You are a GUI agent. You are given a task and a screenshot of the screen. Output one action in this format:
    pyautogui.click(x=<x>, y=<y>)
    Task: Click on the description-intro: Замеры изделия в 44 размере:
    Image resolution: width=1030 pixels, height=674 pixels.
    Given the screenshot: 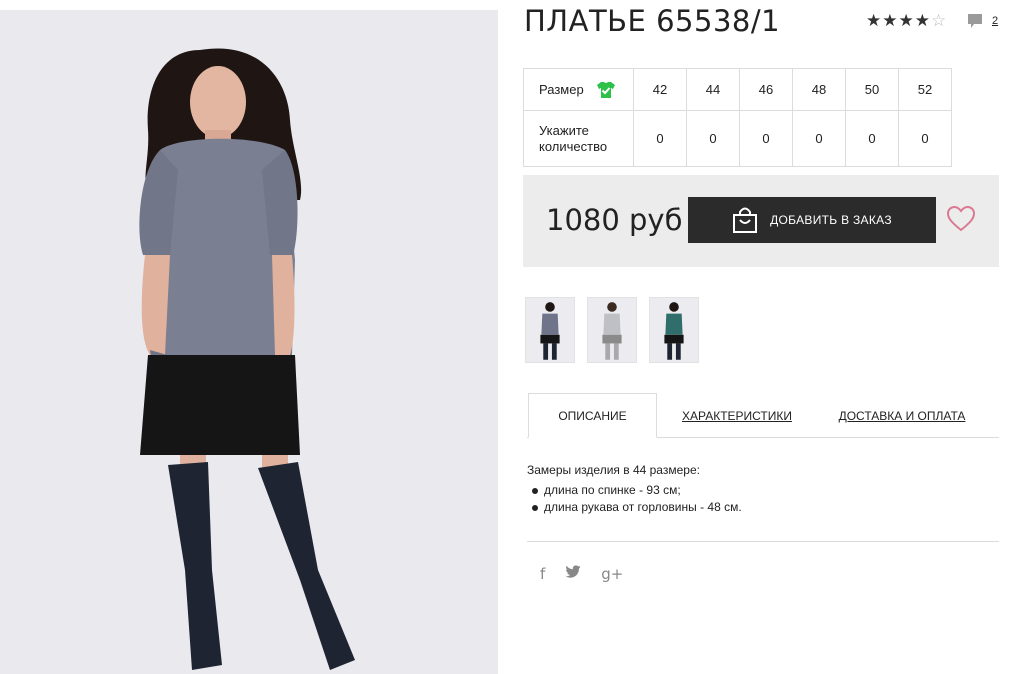 What is the action you would take?
    pyautogui.click(x=613, y=470)
    